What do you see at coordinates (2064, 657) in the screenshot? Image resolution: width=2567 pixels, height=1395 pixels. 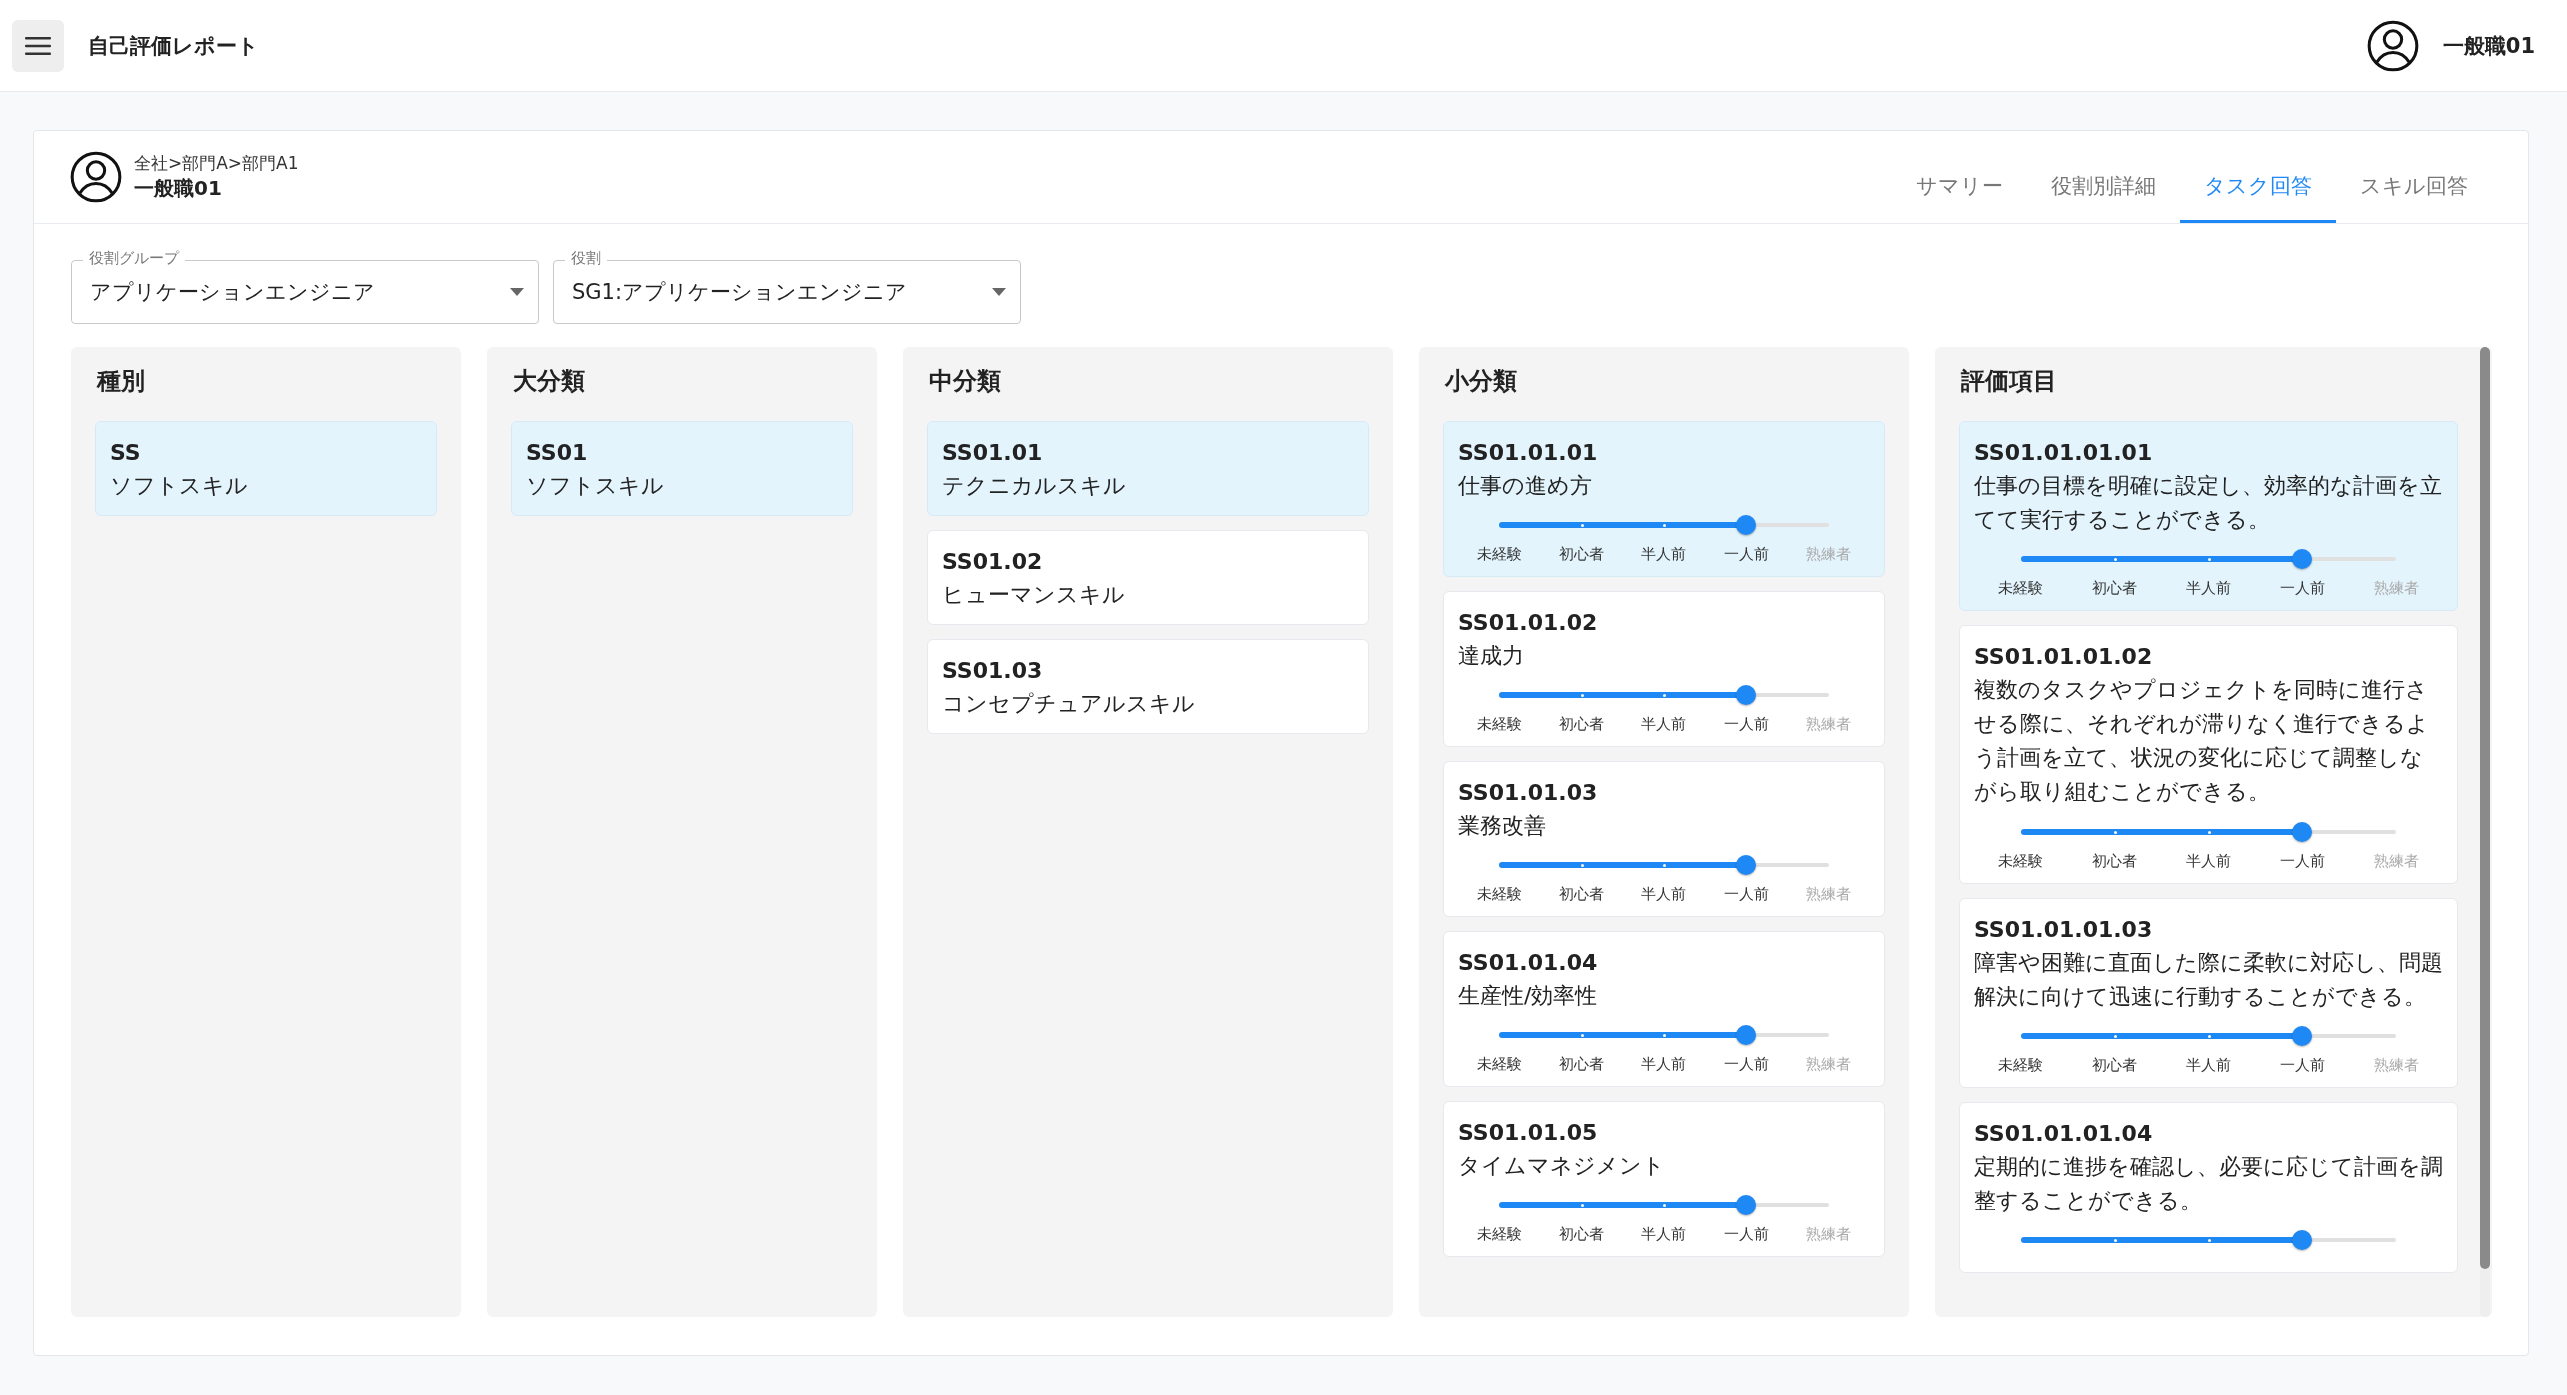 I see `item-code: SS01.01.01.02` at bounding box center [2064, 657].